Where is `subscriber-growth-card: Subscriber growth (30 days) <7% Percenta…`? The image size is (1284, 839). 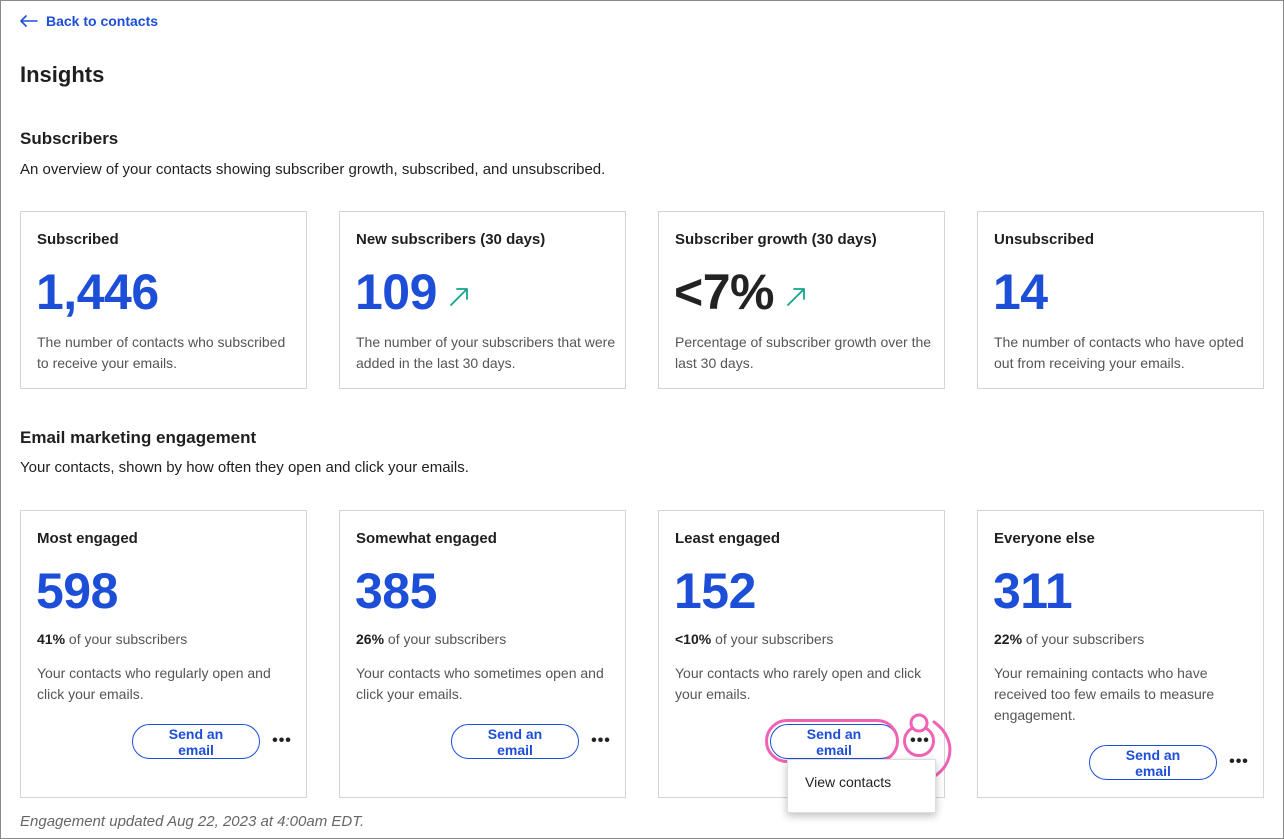 subscriber-growth-card: Subscriber growth (30 days) <7% Percenta… is located at coordinates (801, 300).